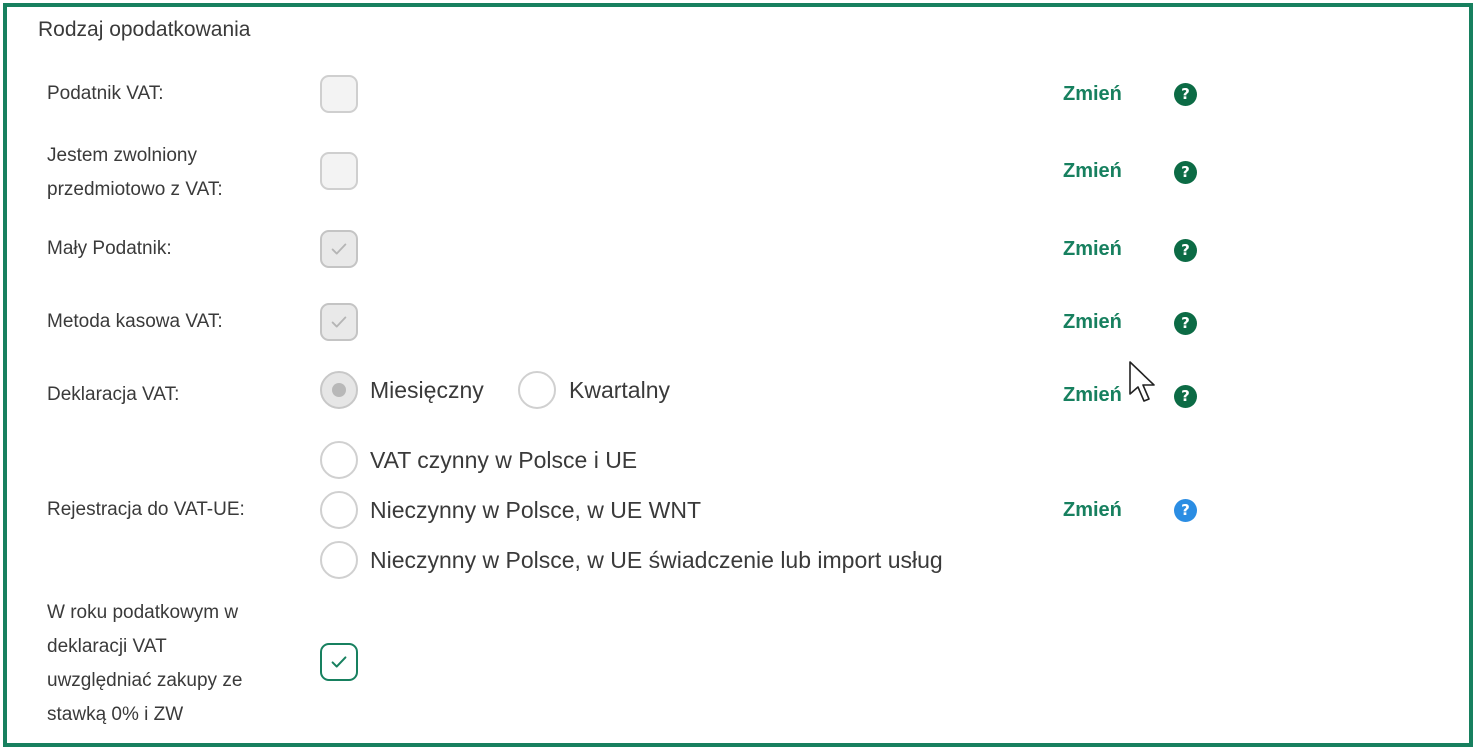  Describe the element at coordinates (113, 394) in the screenshot. I see `declaration-label: Deklaracja VAT:` at that location.